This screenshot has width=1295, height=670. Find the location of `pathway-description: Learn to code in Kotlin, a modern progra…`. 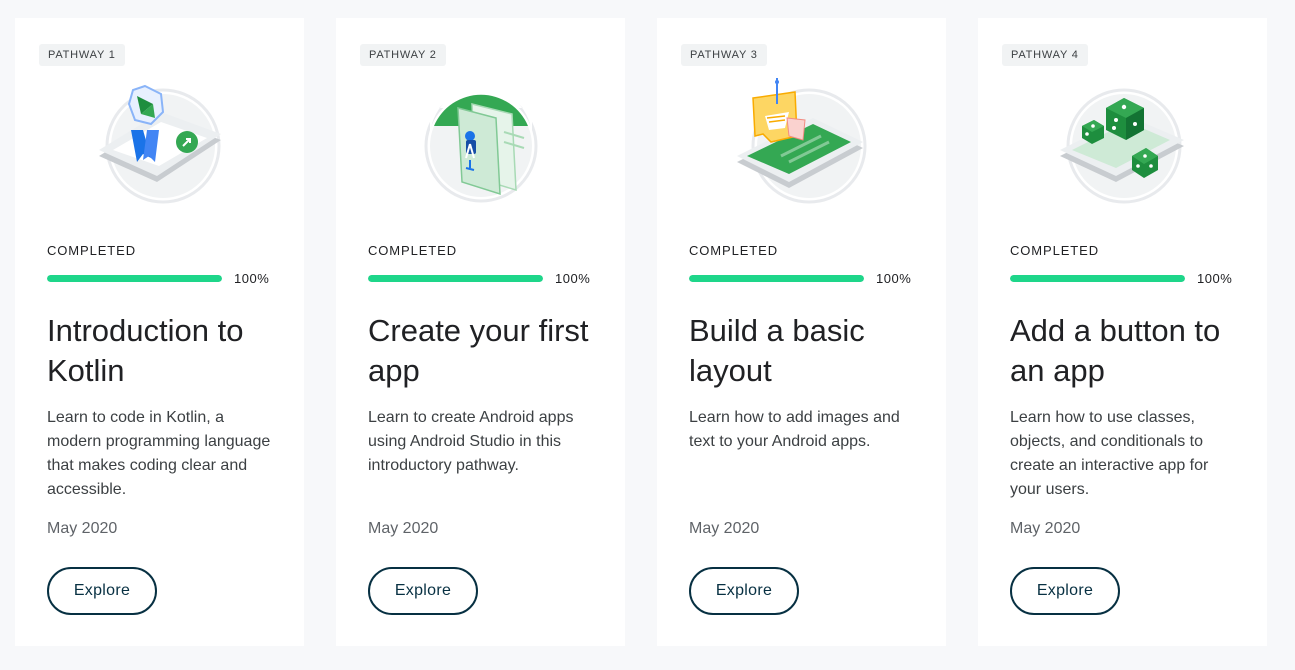

pathway-description: Learn to code in Kotlin, a modern progra… is located at coordinates (159, 453).